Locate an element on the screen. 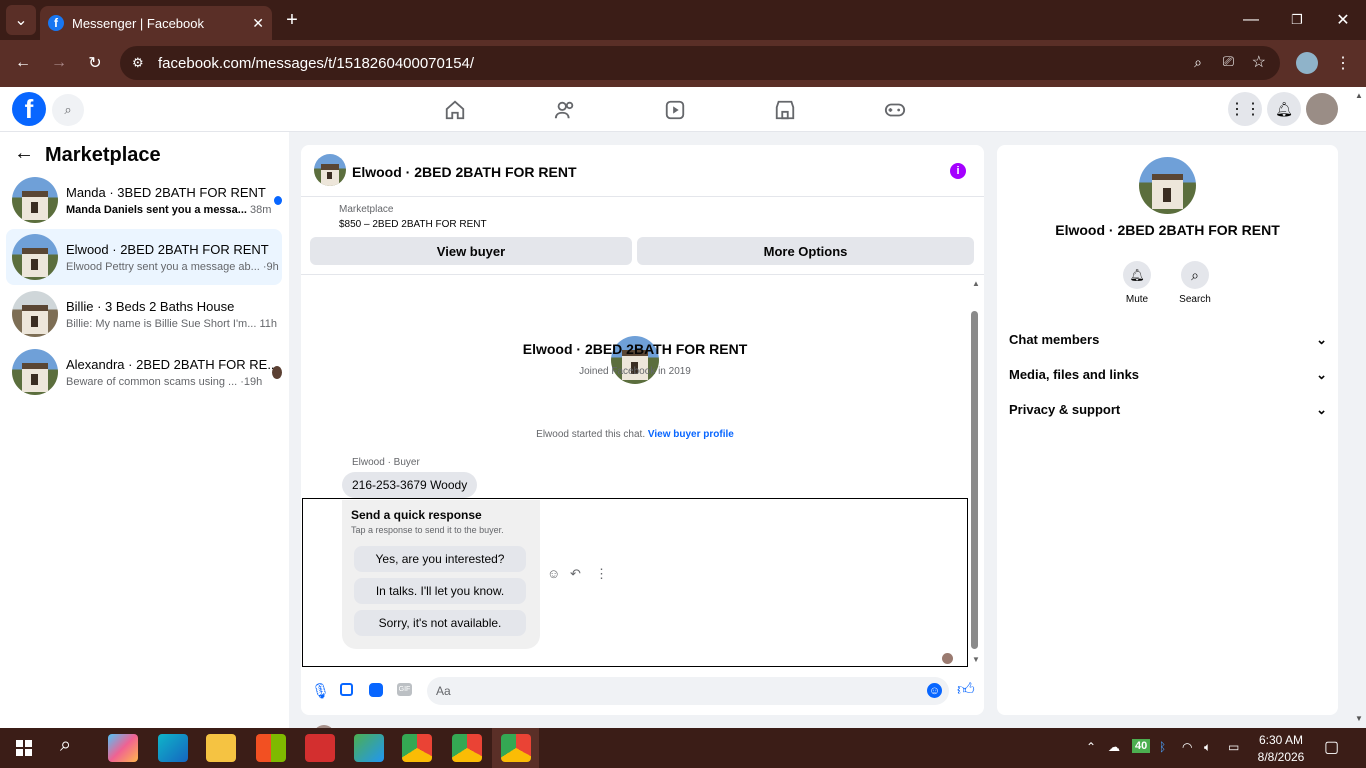  edge-icon is located at coordinates (173, 748).